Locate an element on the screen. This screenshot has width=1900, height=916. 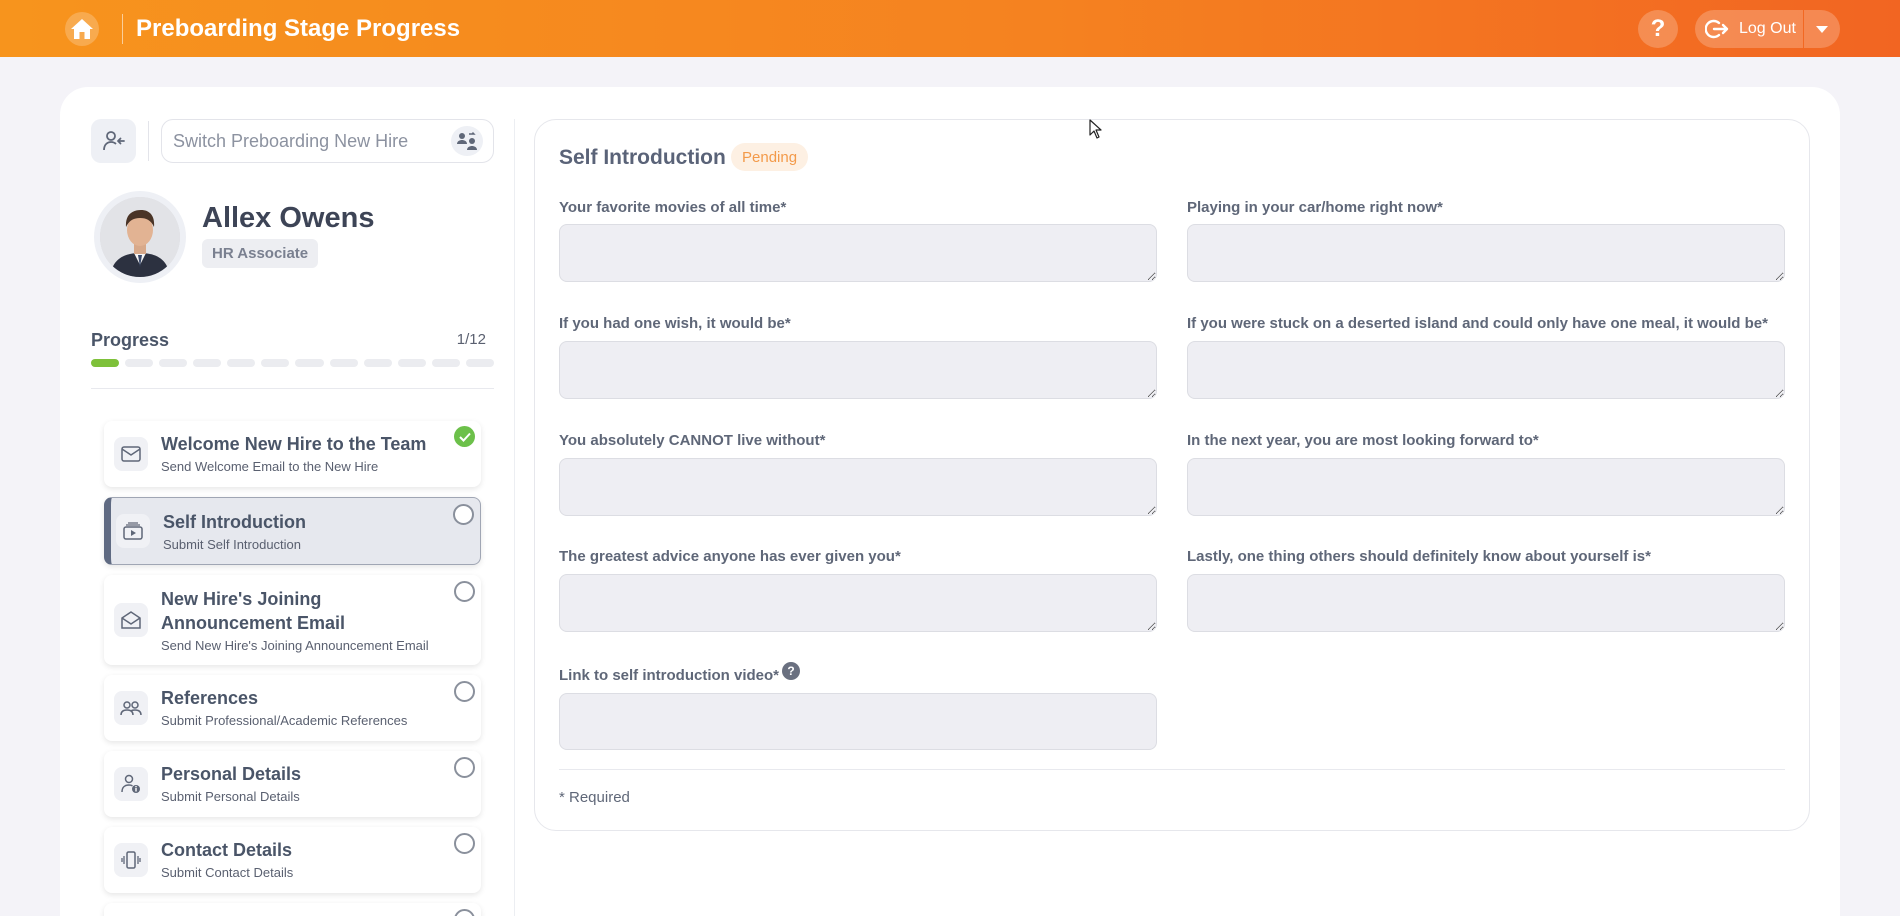
step-title: Welcome New Hire to the Team is located at coordinates (294, 444).